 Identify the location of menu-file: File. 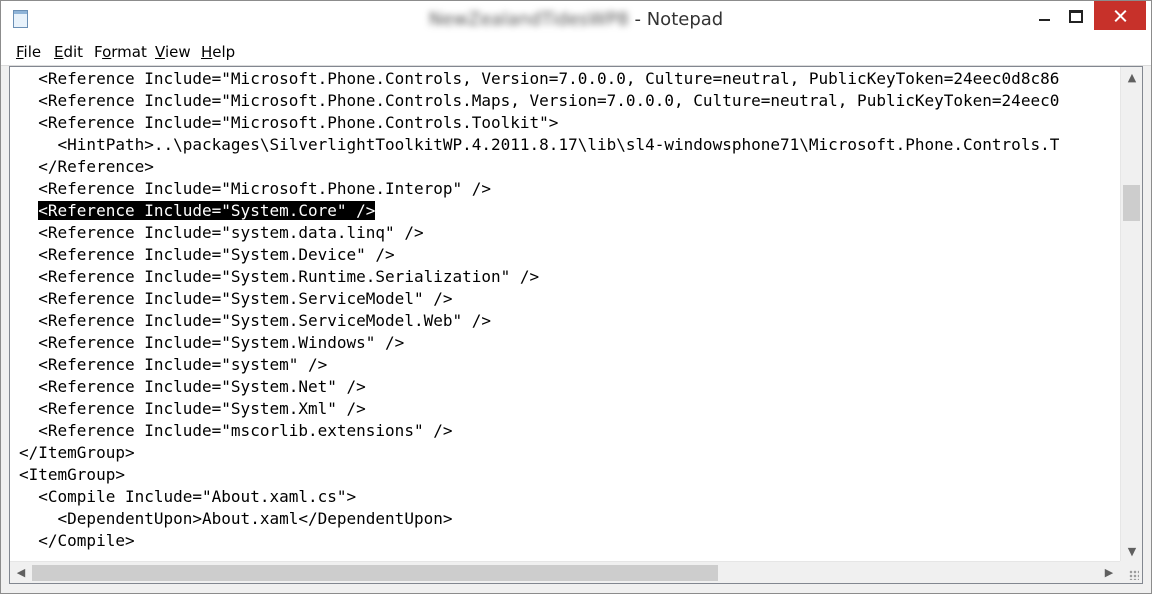
(28, 52).